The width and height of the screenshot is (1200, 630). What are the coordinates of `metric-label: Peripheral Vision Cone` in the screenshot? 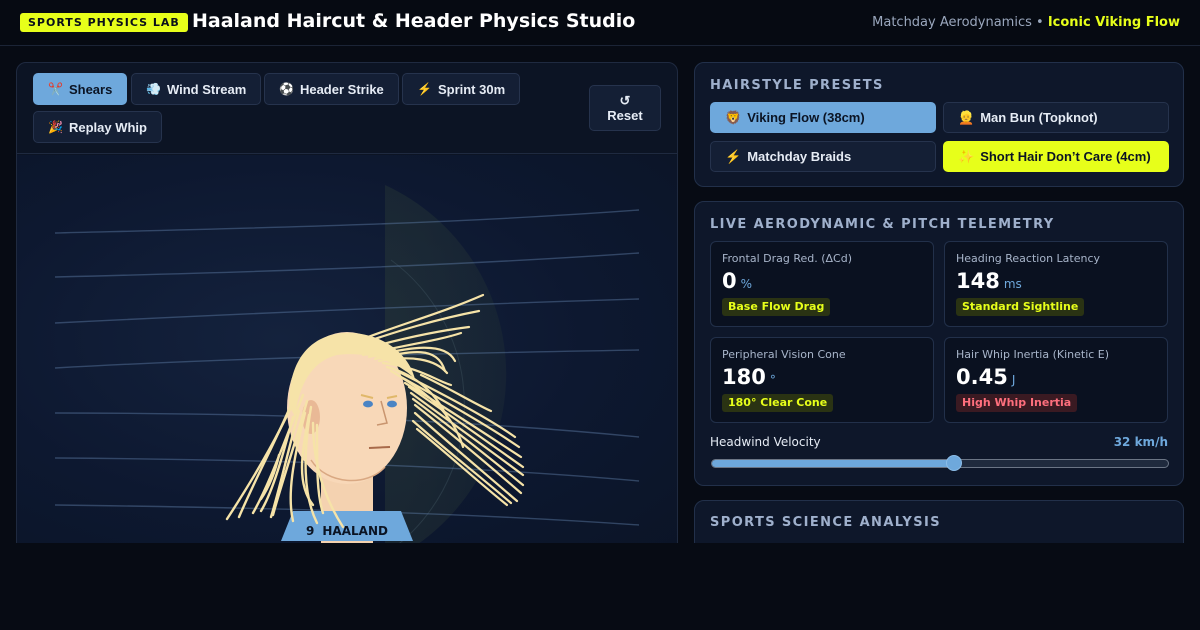 It's located at (784, 354).